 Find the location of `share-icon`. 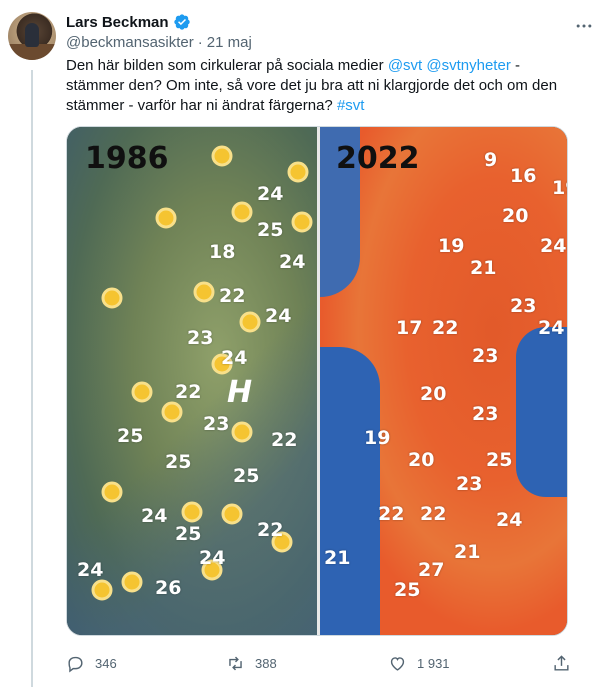

share-icon is located at coordinates (561, 662).